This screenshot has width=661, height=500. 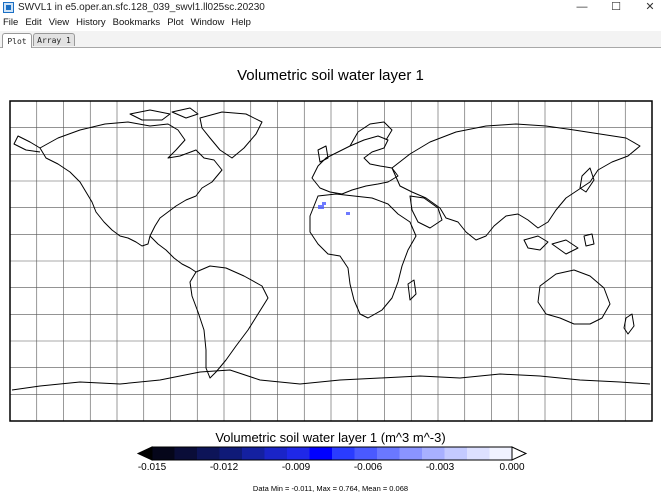 I want to click on colorbar-tick: -0.012, so click(x=224, y=467).